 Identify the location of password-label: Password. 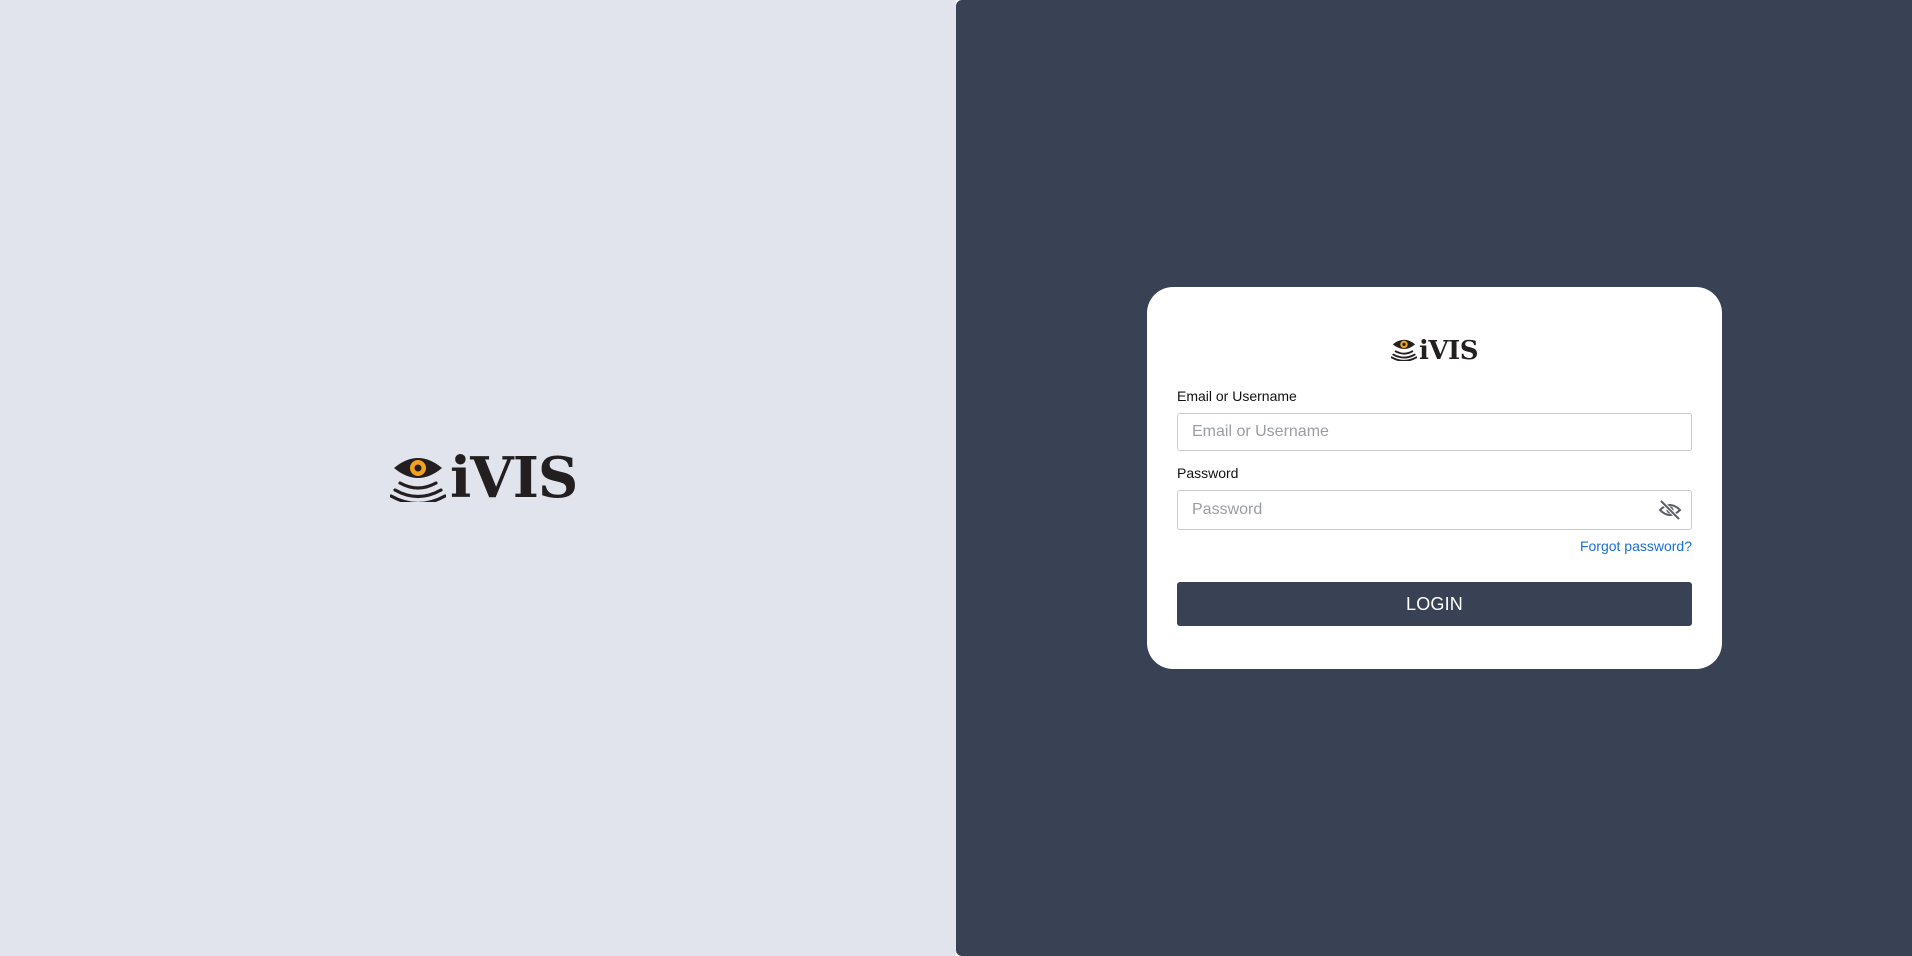
(1208, 473).